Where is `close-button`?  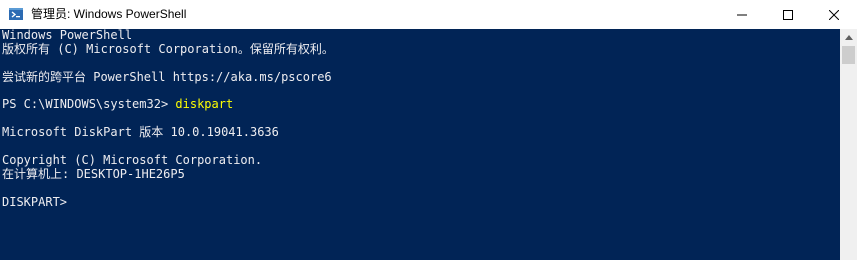
close-button is located at coordinates (834, 14).